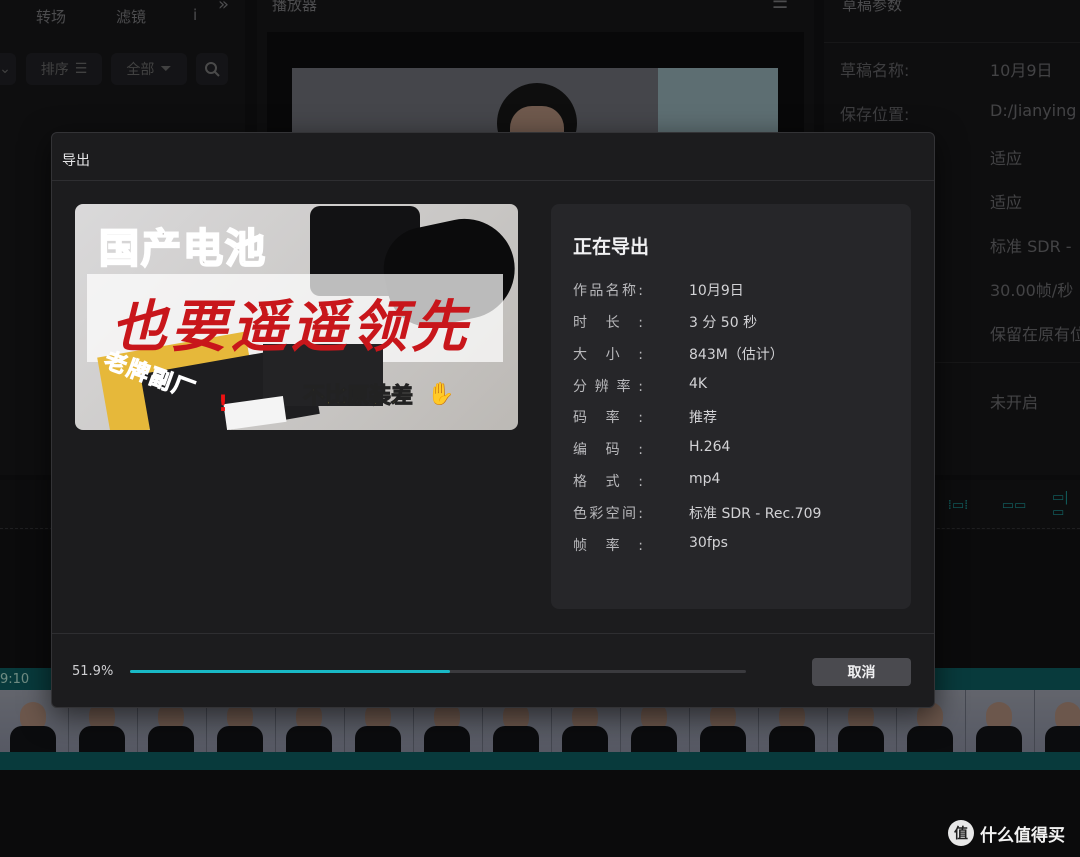  What do you see at coordinates (608, 546) in the screenshot?
I see `info-key: 帧率:` at bounding box center [608, 546].